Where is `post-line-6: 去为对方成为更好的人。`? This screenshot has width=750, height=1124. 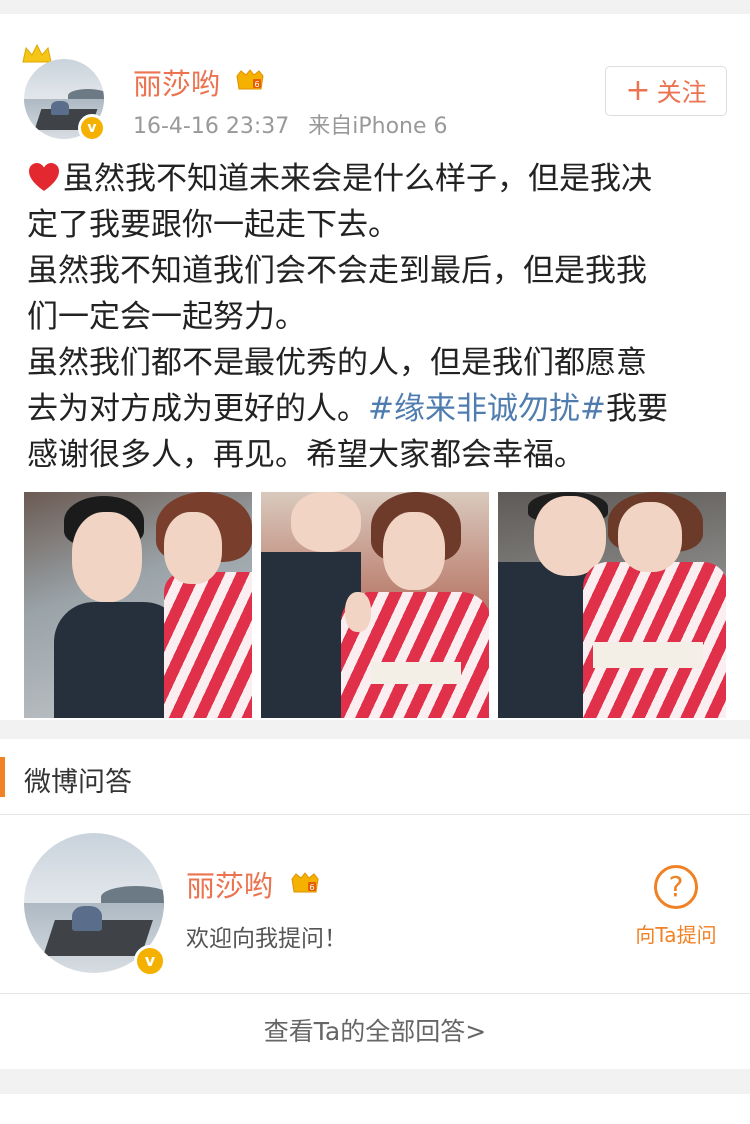
post-line-6: 去为对方成为更好的人。 is located at coordinates (197, 409).